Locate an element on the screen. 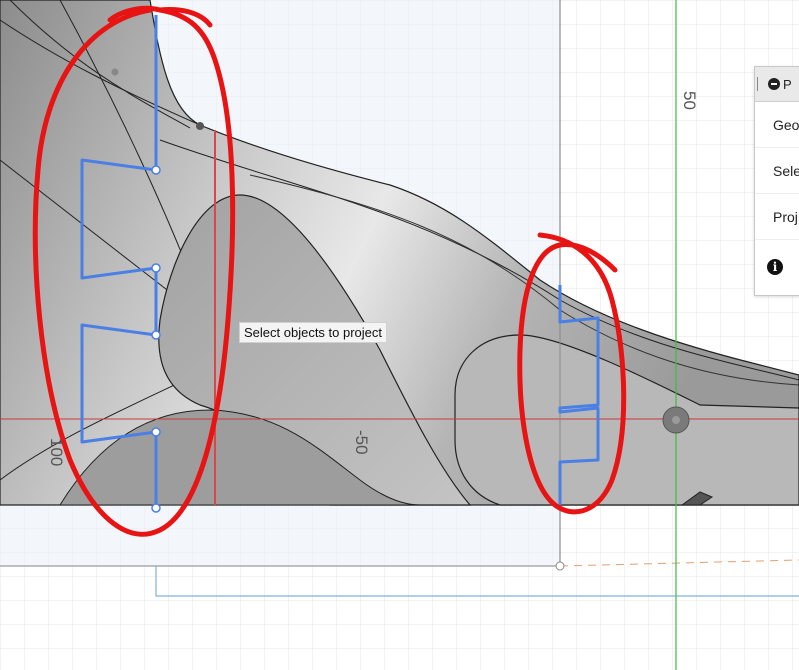 The height and width of the screenshot is (670, 799). projection-link-row: Proj is located at coordinates (777, 217).